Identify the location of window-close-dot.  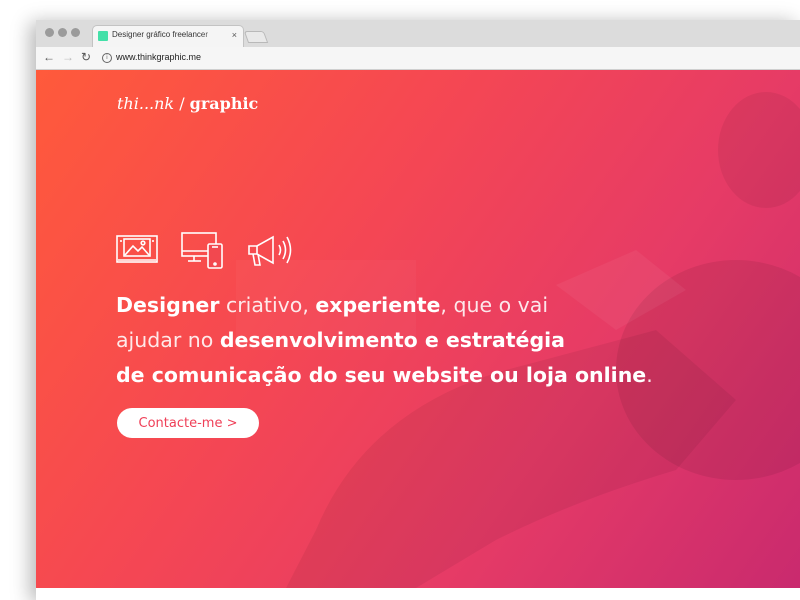
(49, 32).